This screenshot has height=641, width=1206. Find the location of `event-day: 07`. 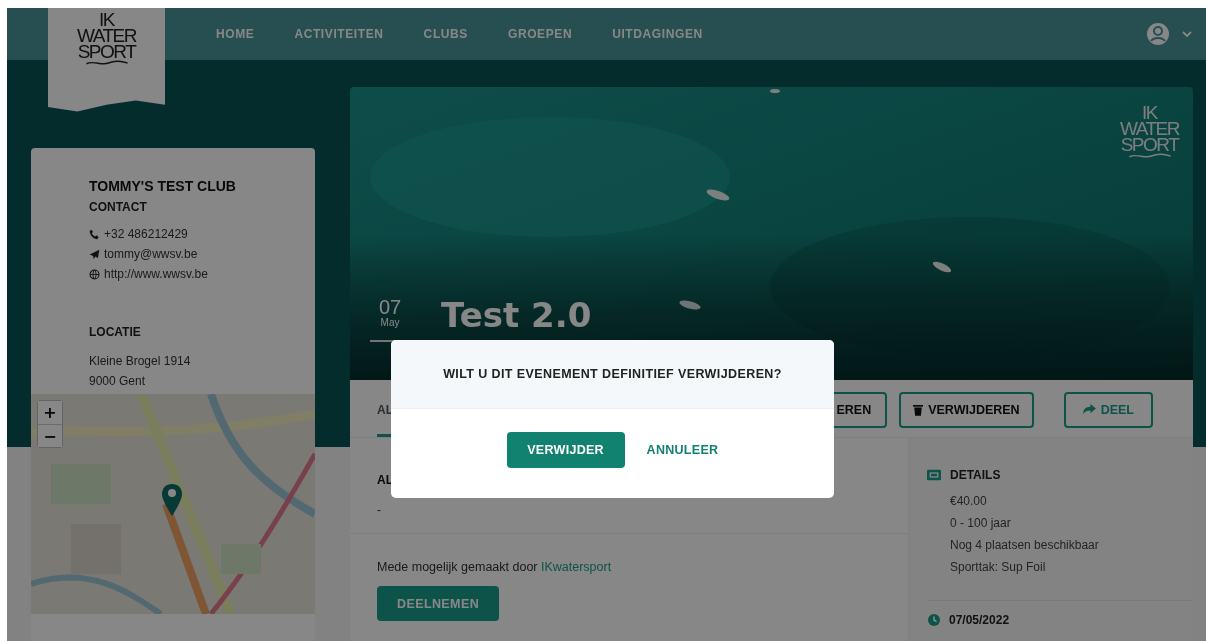

event-day: 07 is located at coordinates (390, 307).